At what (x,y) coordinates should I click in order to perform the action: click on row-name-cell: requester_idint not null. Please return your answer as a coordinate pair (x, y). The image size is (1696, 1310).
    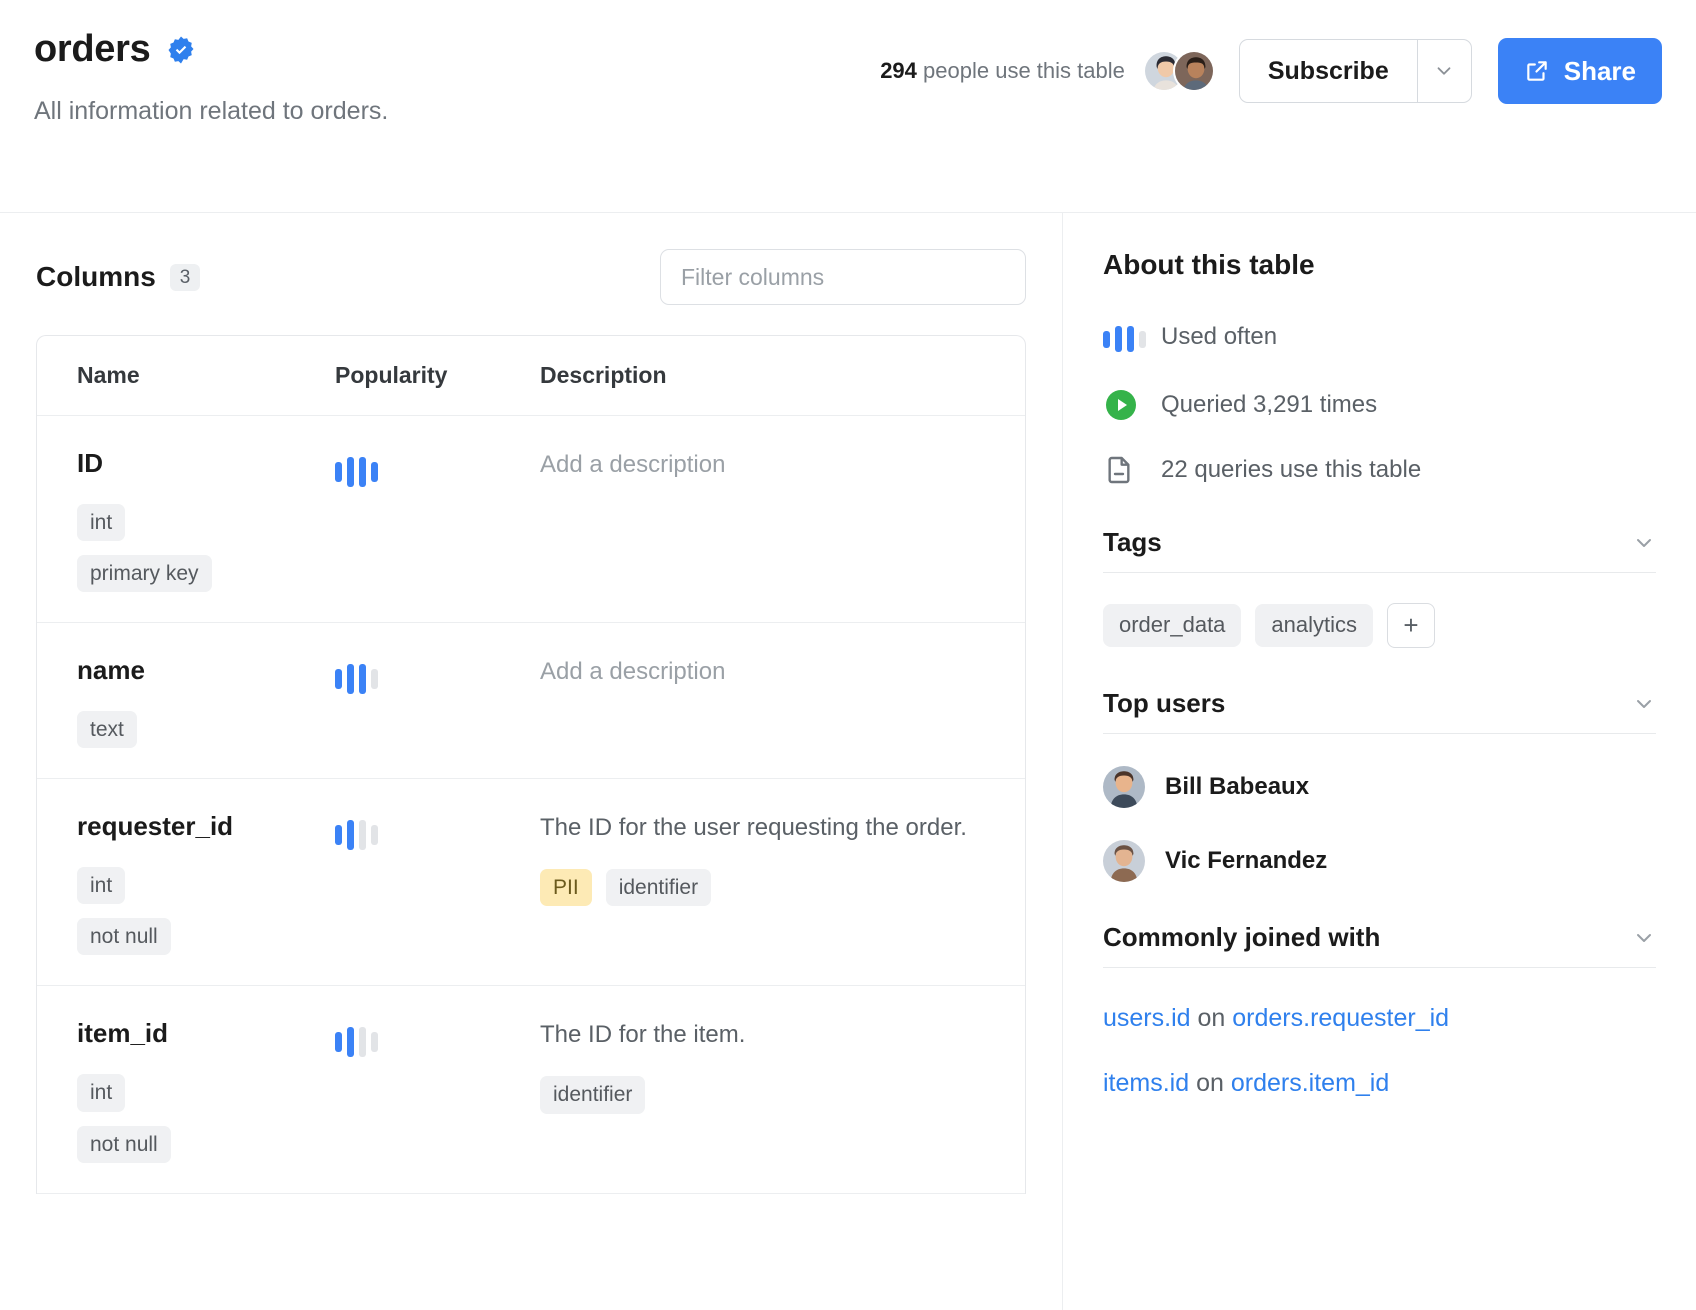
    Looking at the image, I should click on (206, 884).